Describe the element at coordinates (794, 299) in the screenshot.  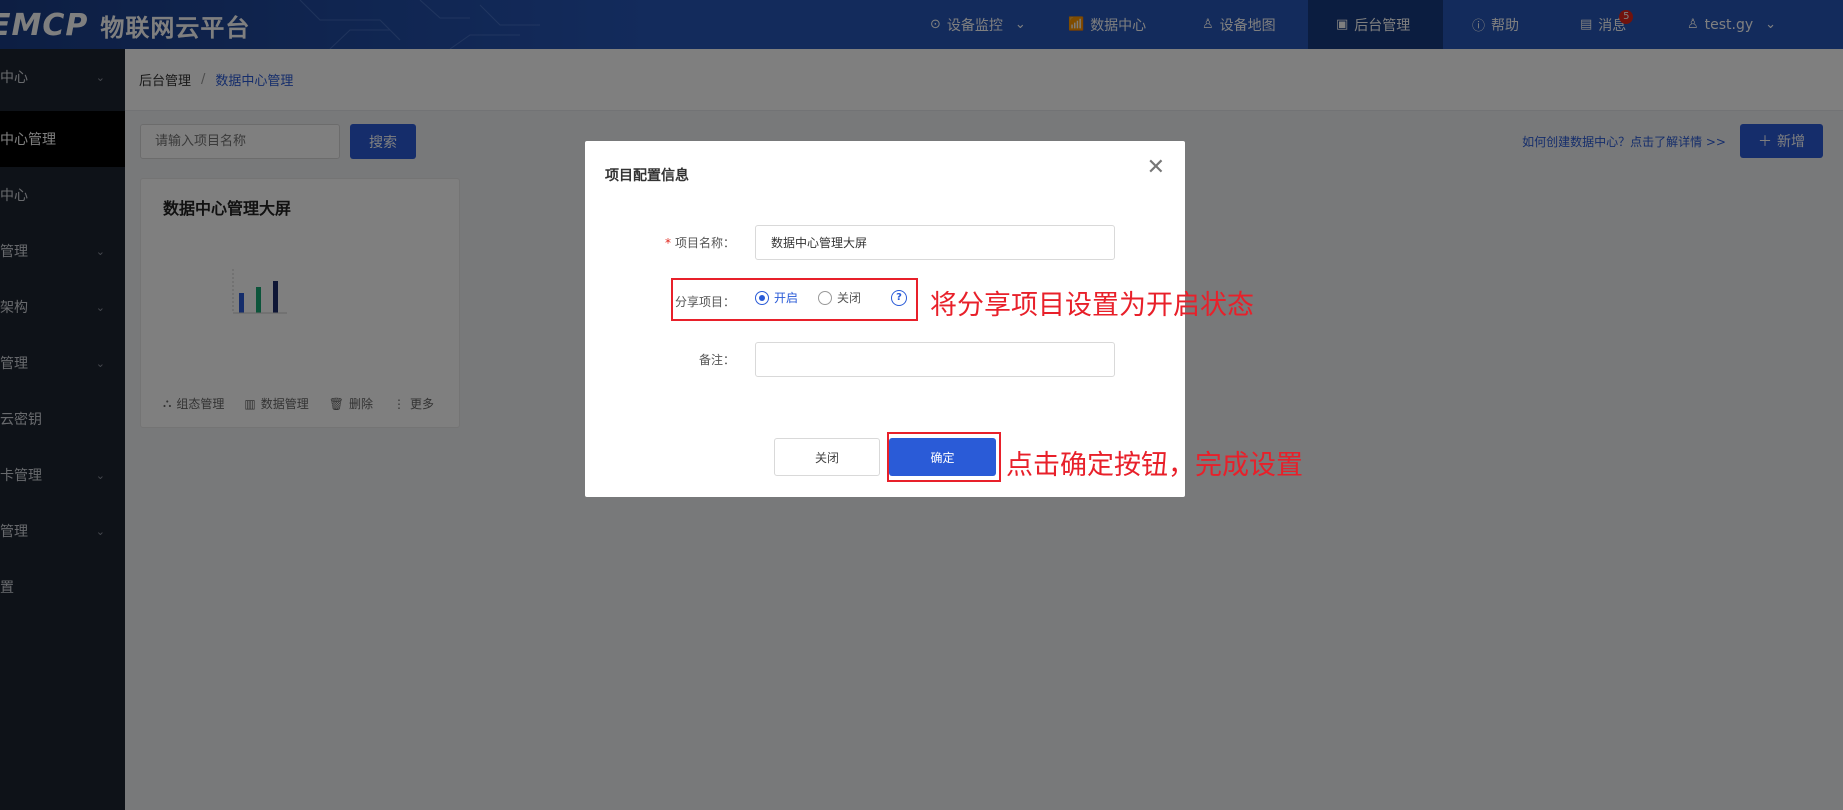
I see `highlight-share-row` at that location.